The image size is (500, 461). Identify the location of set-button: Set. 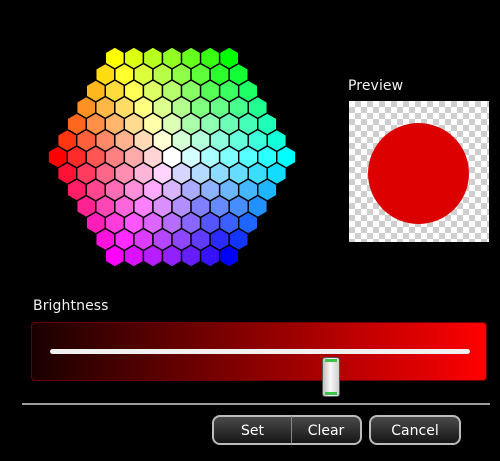
(252, 430).